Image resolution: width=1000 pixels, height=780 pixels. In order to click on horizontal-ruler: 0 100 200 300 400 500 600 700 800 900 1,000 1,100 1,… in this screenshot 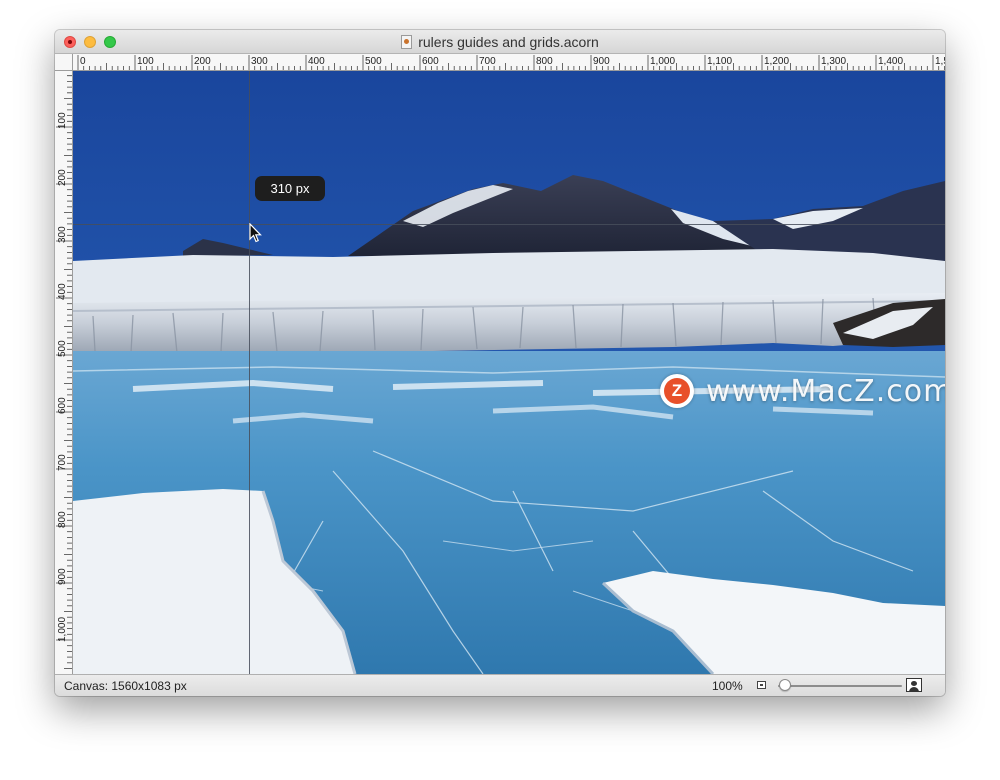, I will do `click(509, 62)`.